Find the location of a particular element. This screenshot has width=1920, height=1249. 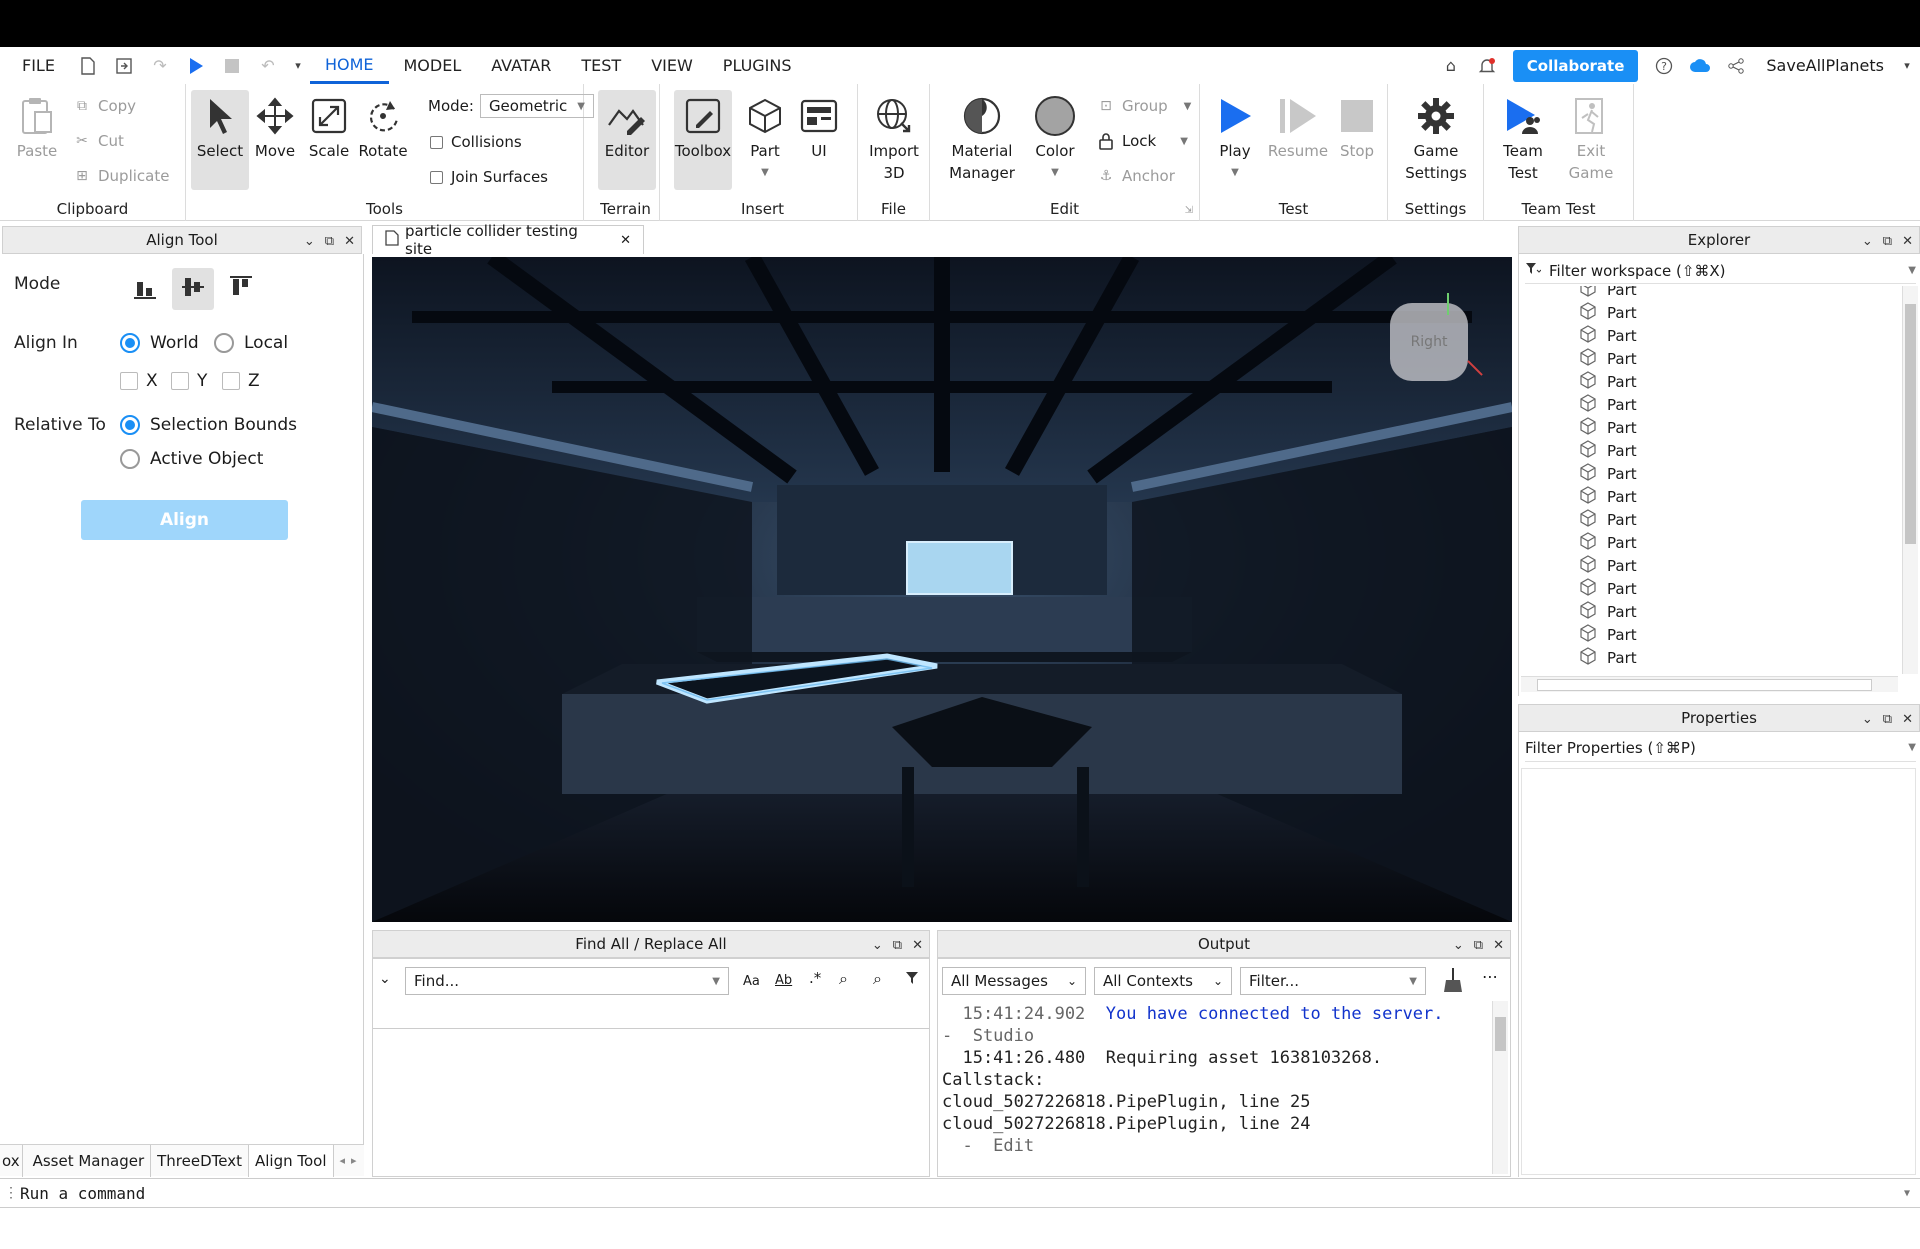

tab-scroll-left-icon: ◂ is located at coordinates (343, 1160).